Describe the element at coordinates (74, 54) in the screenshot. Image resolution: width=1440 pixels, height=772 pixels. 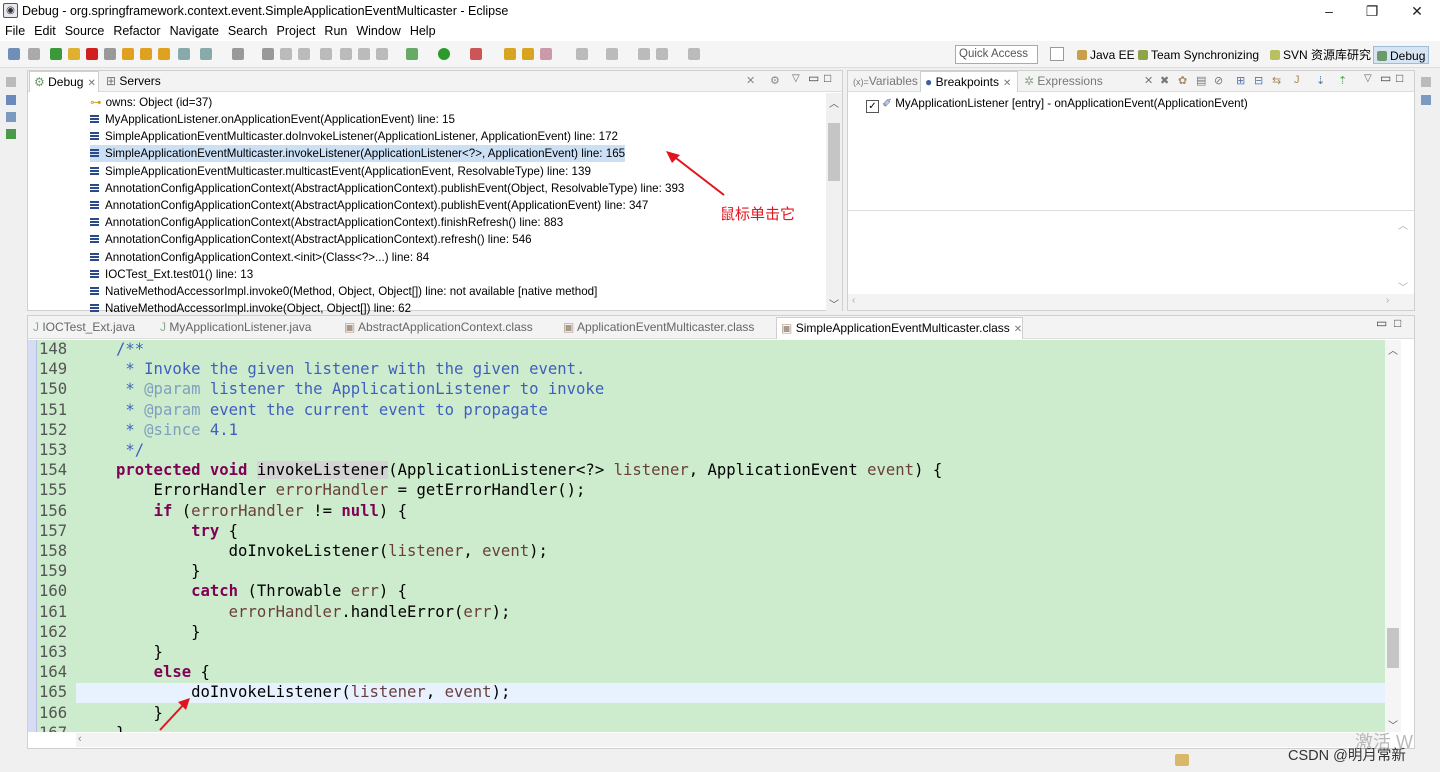
I see `suspend-icon` at that location.